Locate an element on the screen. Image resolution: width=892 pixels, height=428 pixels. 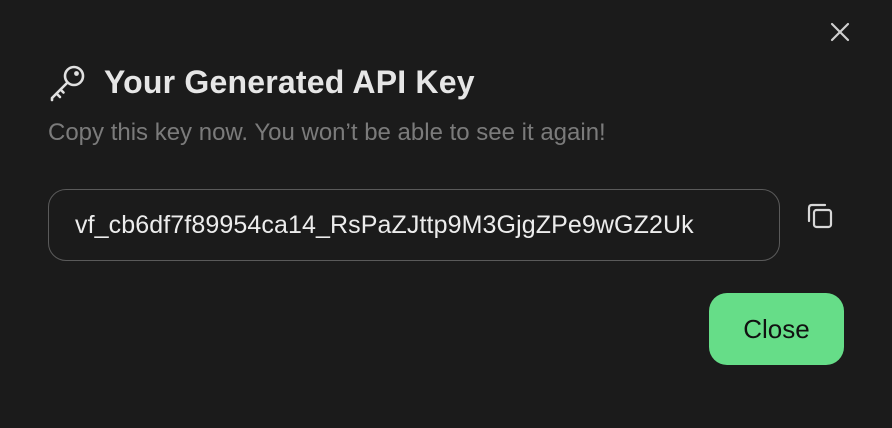
copy-icon is located at coordinates (820, 216).